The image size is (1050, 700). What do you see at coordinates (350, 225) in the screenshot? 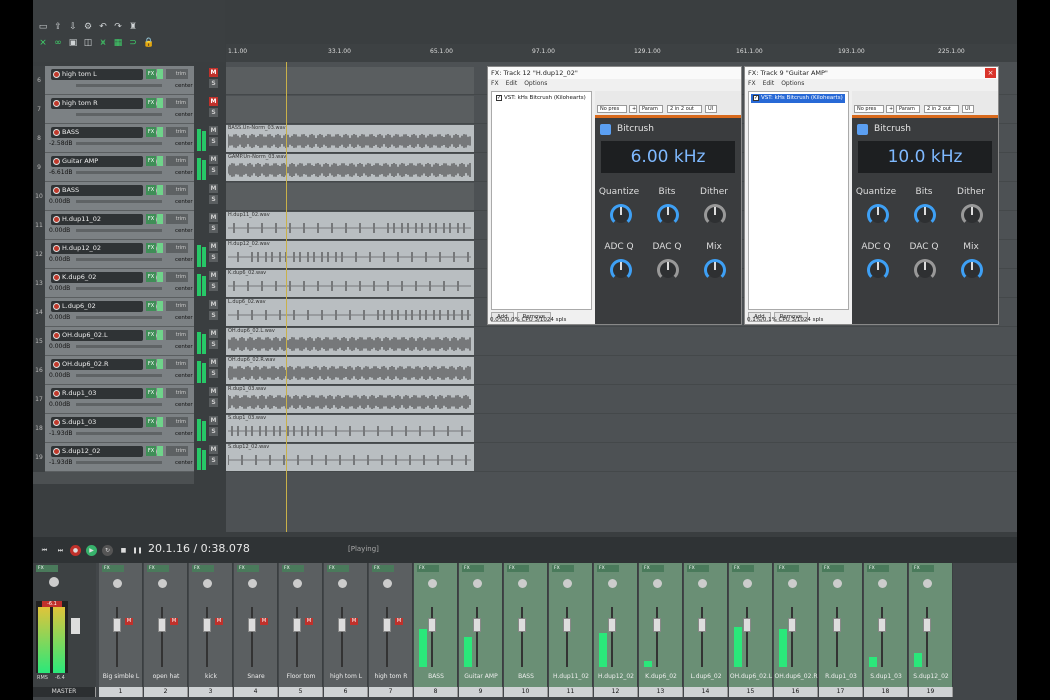
I see `media-item: H.dup11_02.wav` at bounding box center [350, 225].